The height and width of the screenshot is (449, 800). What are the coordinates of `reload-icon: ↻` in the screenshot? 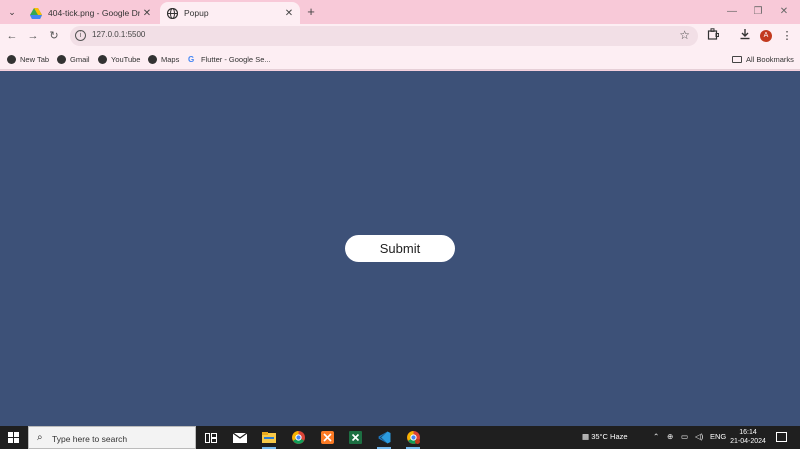 It's located at (54, 36).